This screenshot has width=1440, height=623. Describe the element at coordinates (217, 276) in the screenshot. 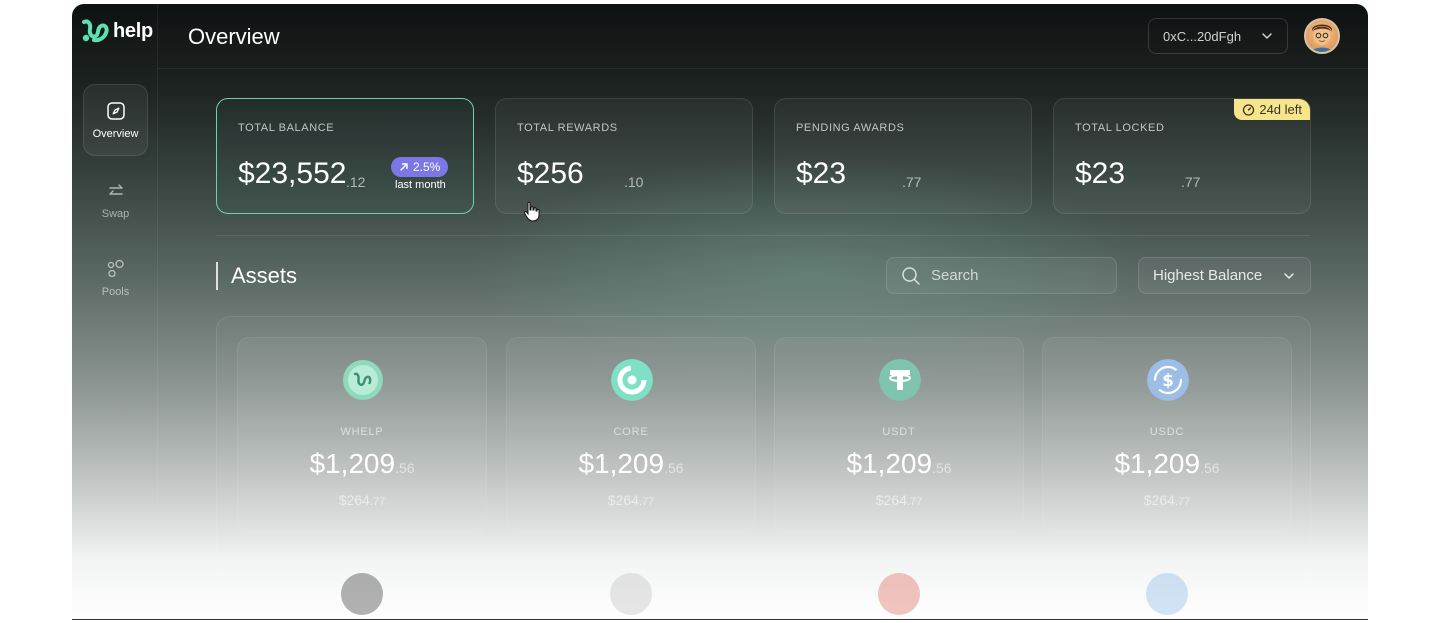

I see `assets-title-bar` at that location.